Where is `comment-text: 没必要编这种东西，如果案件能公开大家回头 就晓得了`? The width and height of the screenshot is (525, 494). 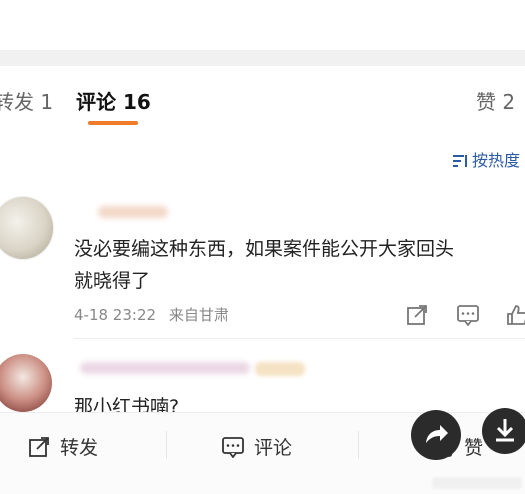
comment-text: 没必要编这种东西，如果案件能公开大家回头 就晓得了 is located at coordinates (299, 265).